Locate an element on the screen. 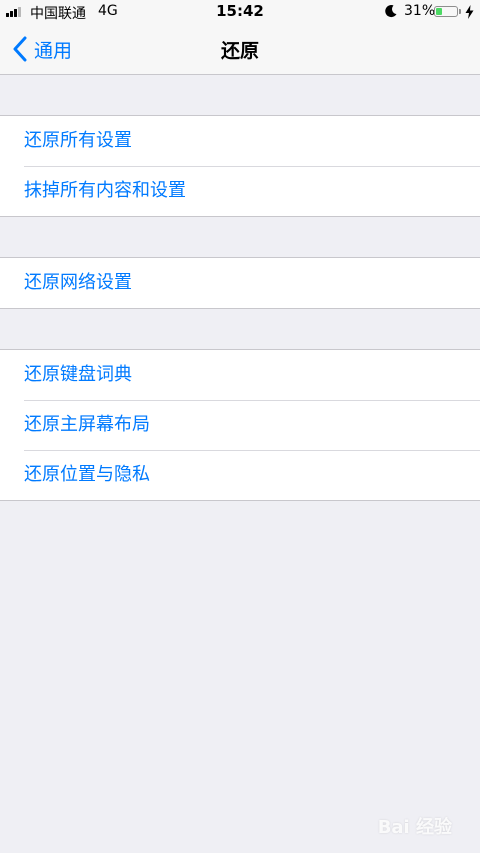 The image size is (480, 853). settings-group-1: 还原所有设置 抹掉所有内容和设置 is located at coordinates (240, 166).